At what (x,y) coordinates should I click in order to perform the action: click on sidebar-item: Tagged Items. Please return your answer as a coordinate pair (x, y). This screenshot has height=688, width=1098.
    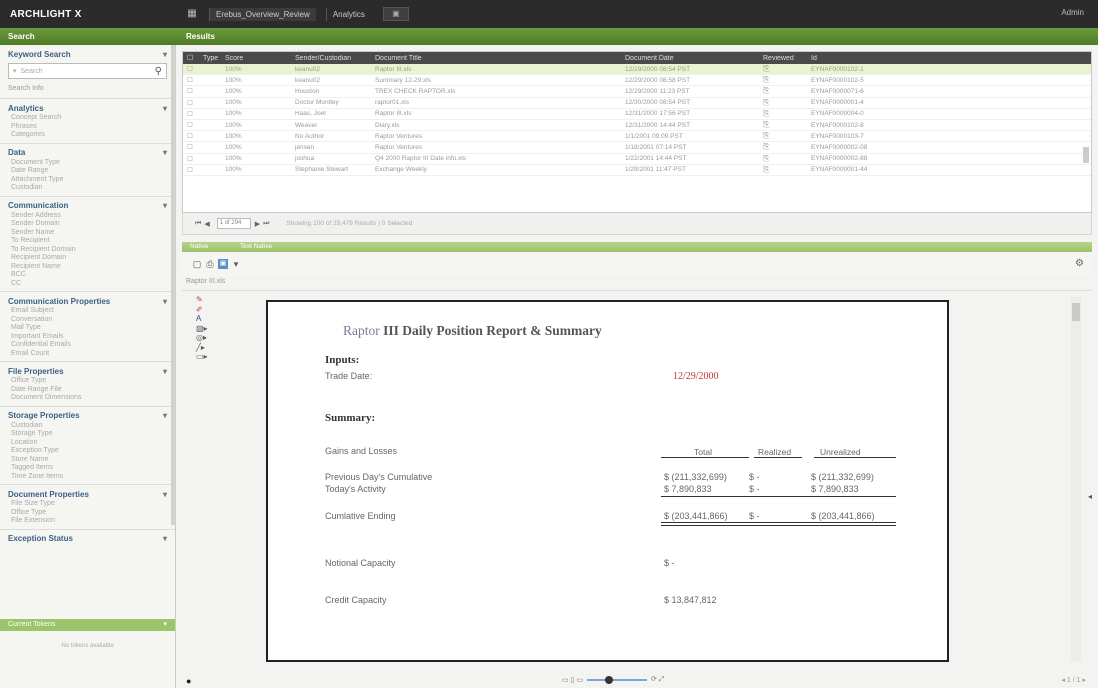
    Looking at the image, I should click on (87, 468).